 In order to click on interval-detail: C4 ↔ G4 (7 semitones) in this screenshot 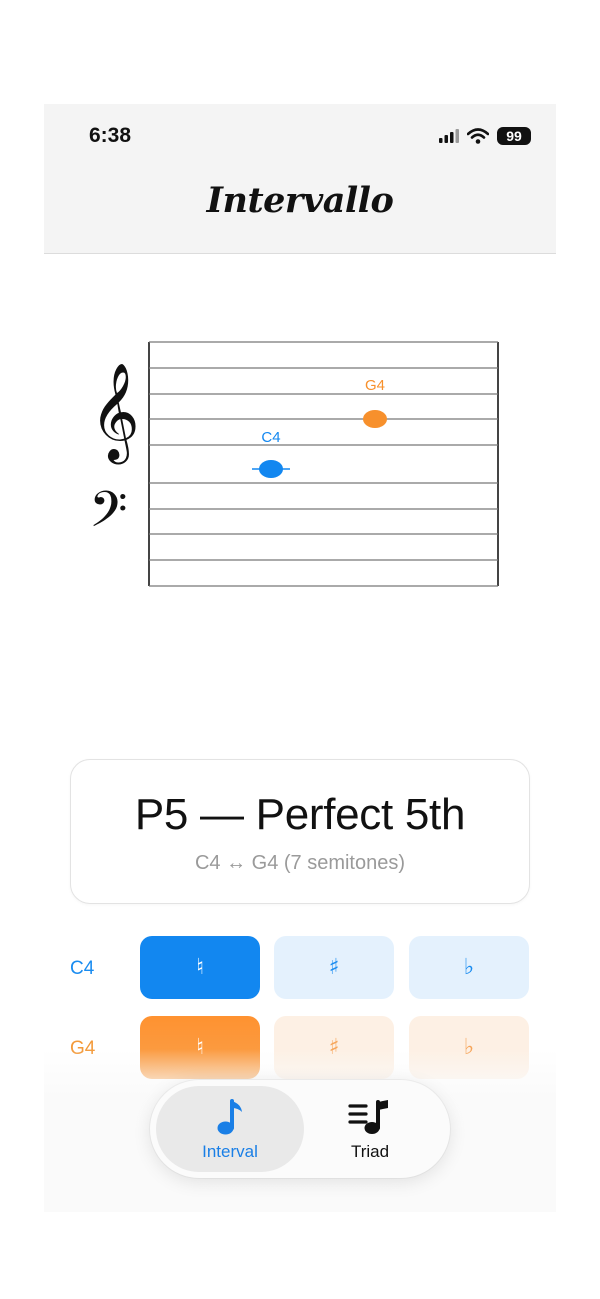, I will do `click(300, 863)`.